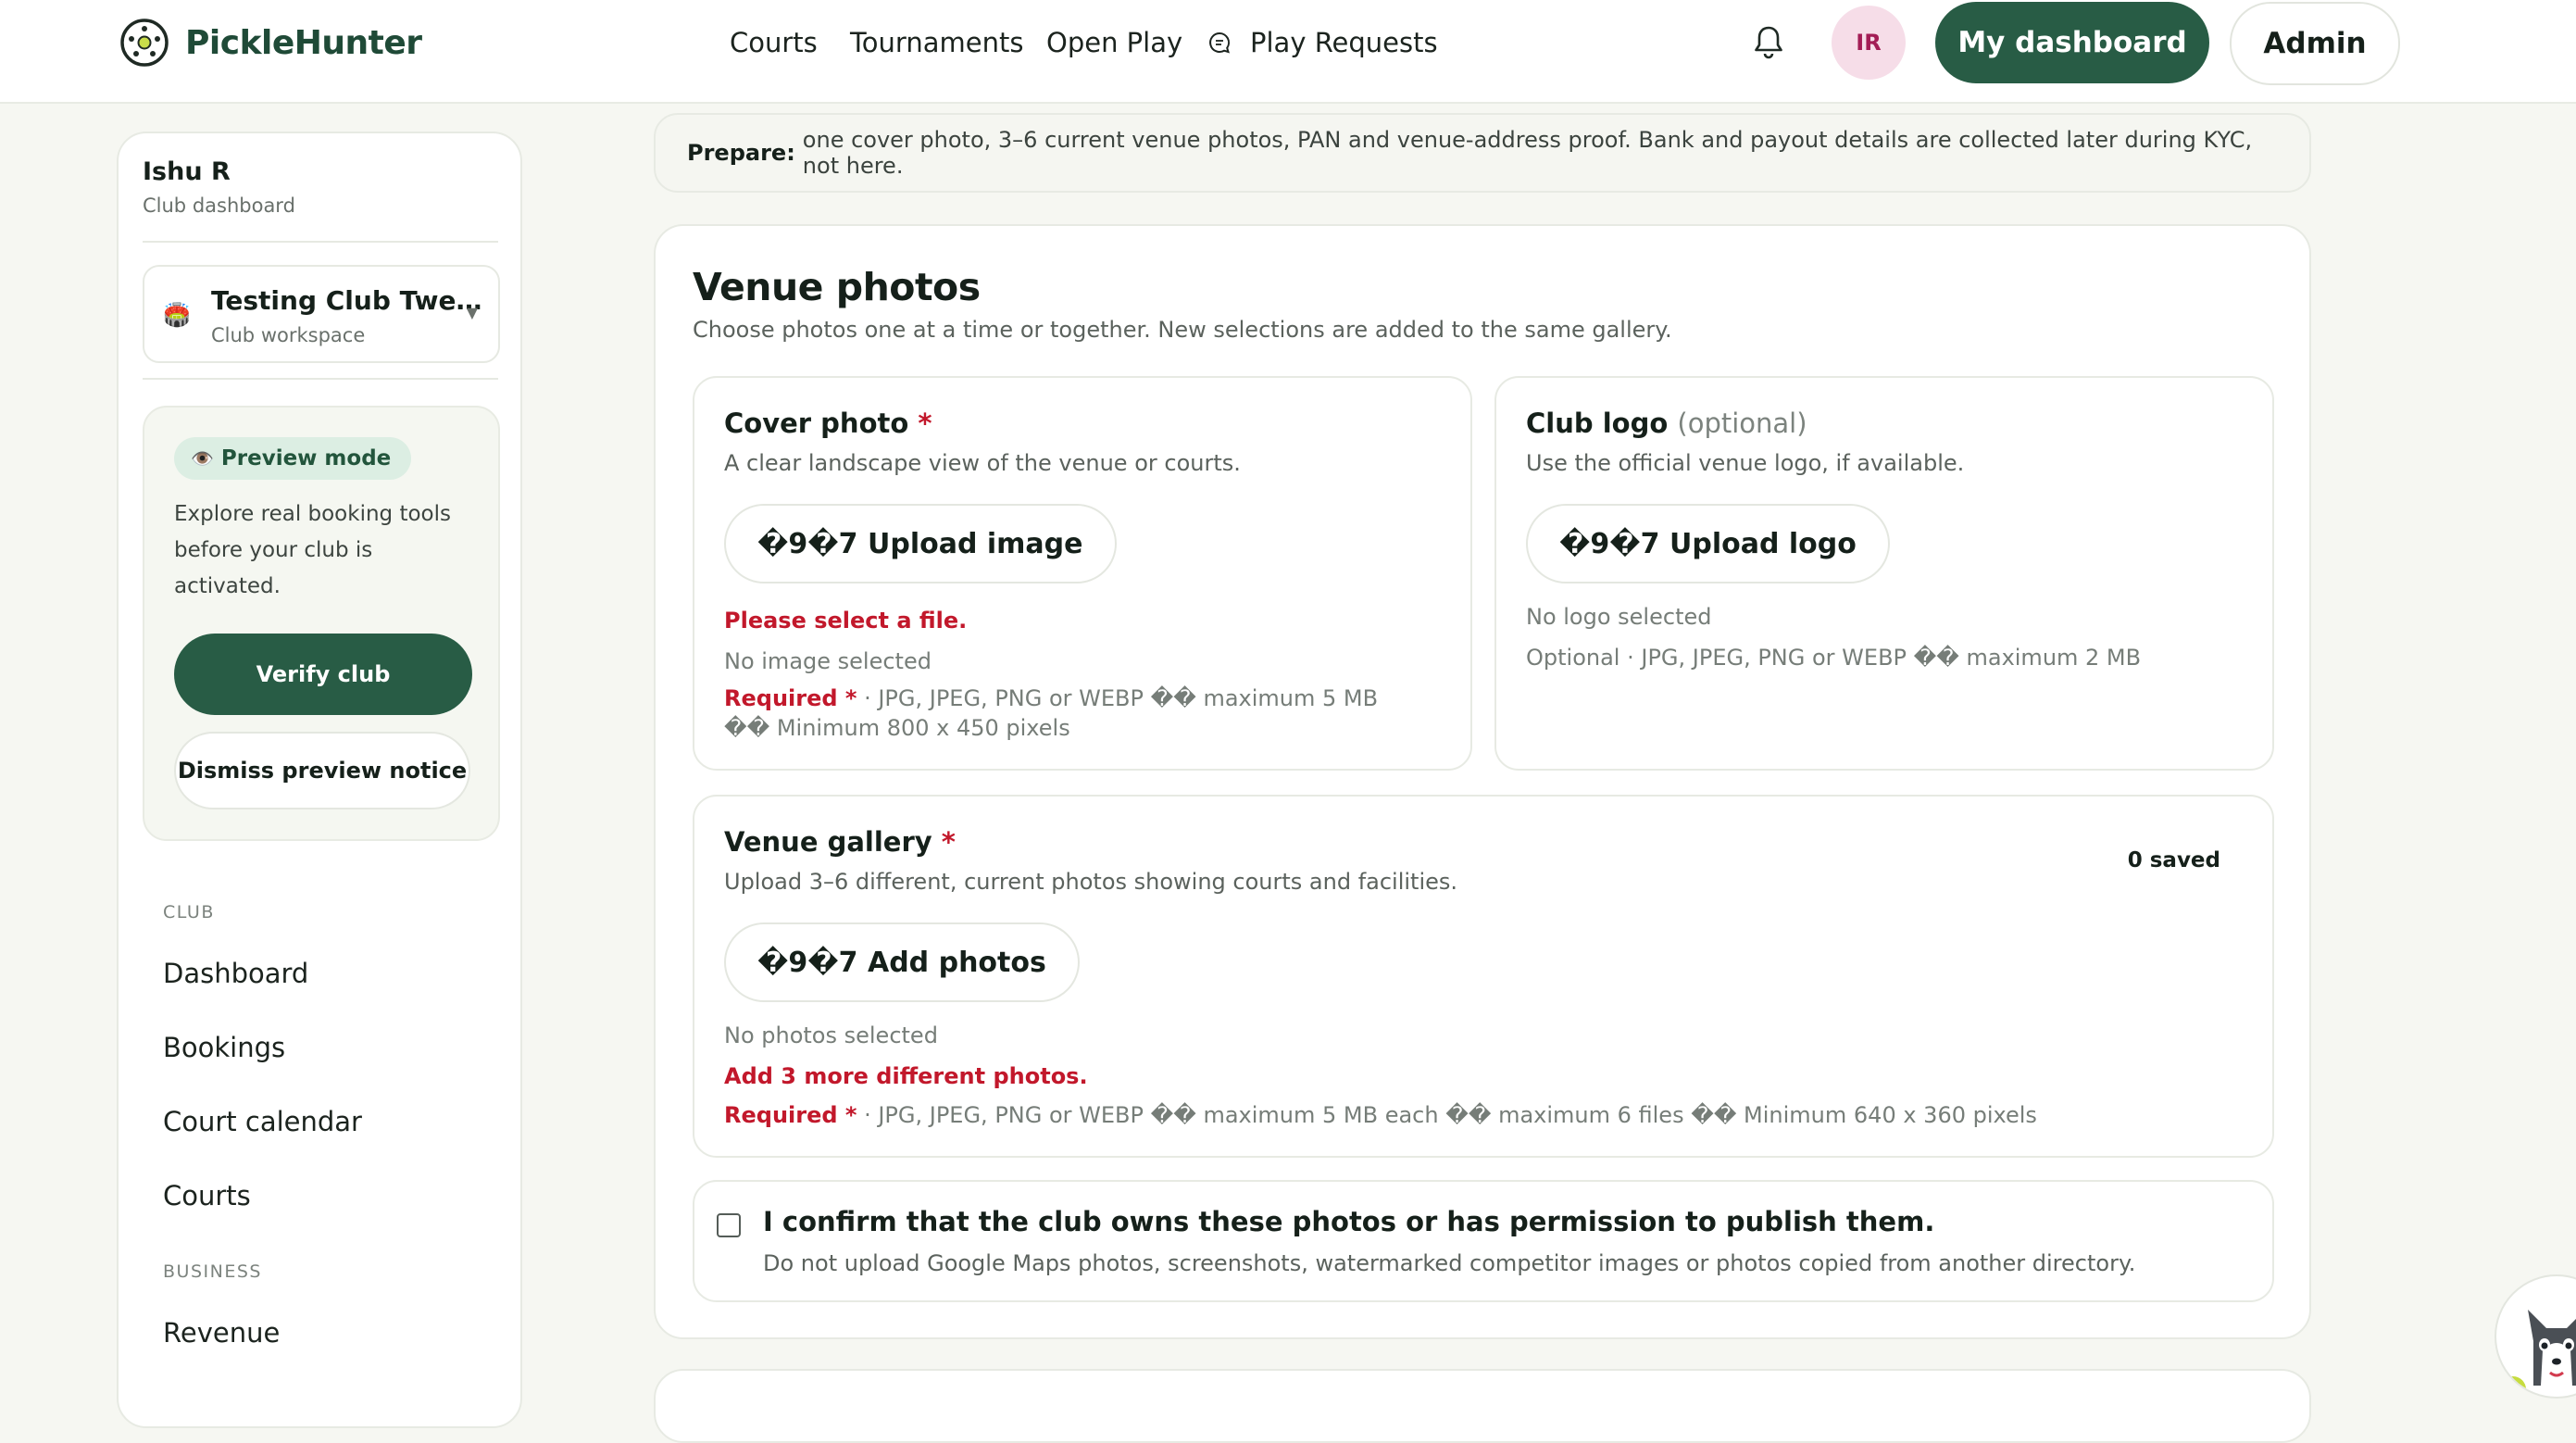  Describe the element at coordinates (774, 42) in the screenshot. I see `nav-courts: Courts` at that location.